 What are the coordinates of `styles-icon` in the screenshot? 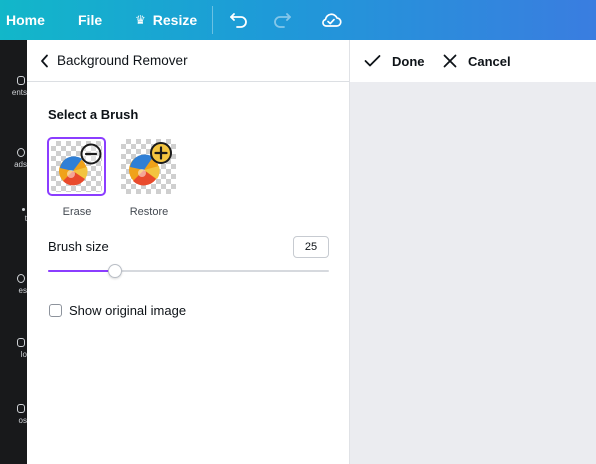 It's located at (21, 278).